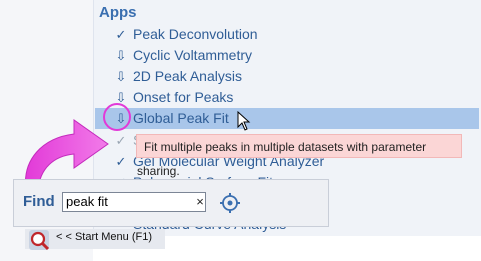  Describe the element at coordinates (118, 12) in the screenshot. I see `apps-section-title: Apps` at that location.